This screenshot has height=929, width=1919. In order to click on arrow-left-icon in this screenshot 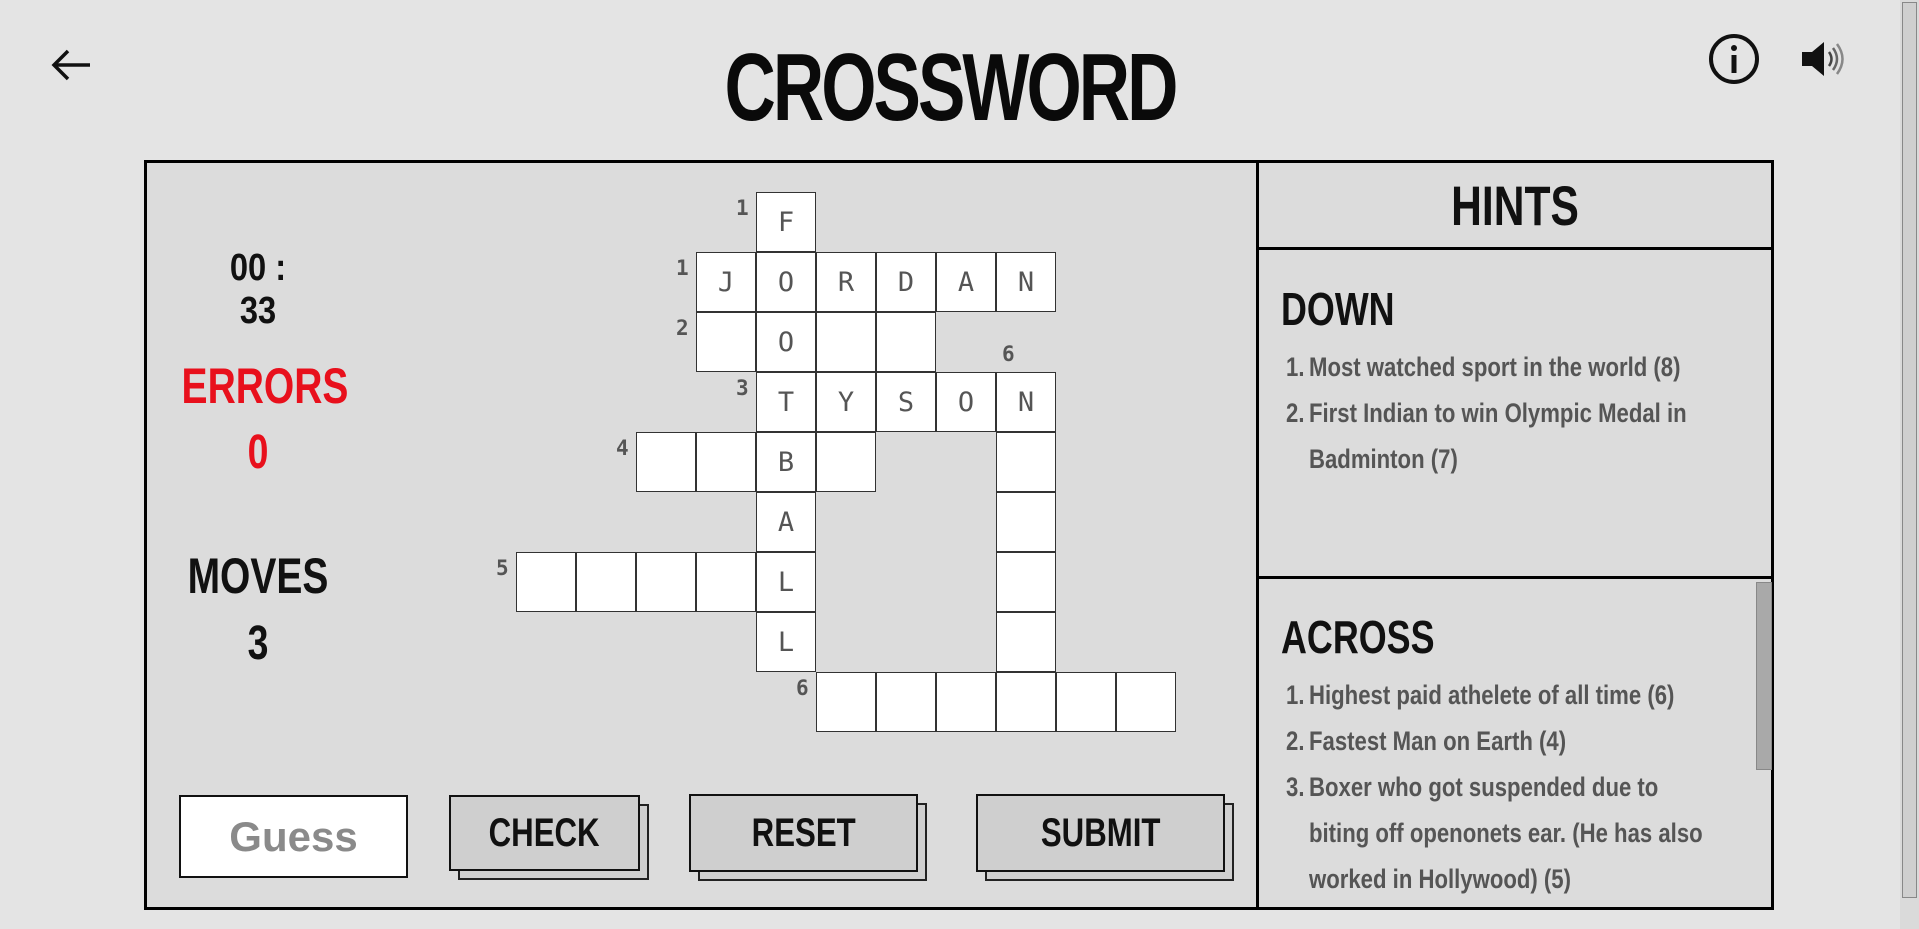, I will do `click(70, 65)`.